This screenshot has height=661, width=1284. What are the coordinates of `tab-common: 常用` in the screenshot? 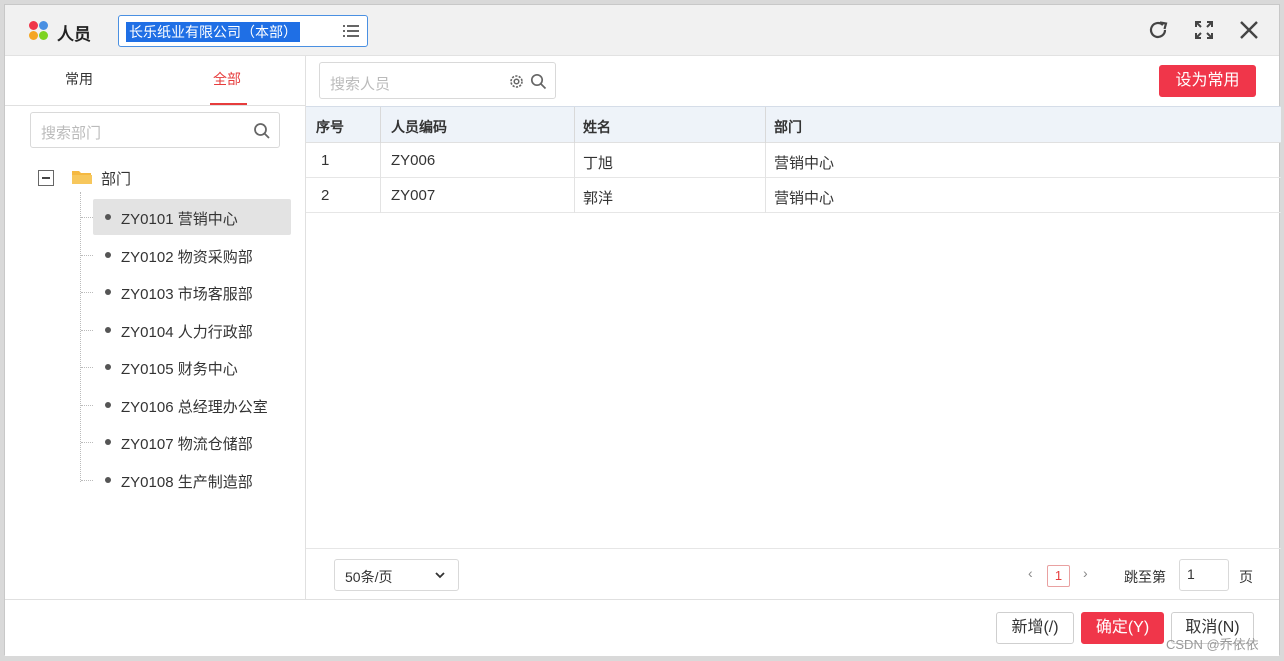 It's located at (79, 79).